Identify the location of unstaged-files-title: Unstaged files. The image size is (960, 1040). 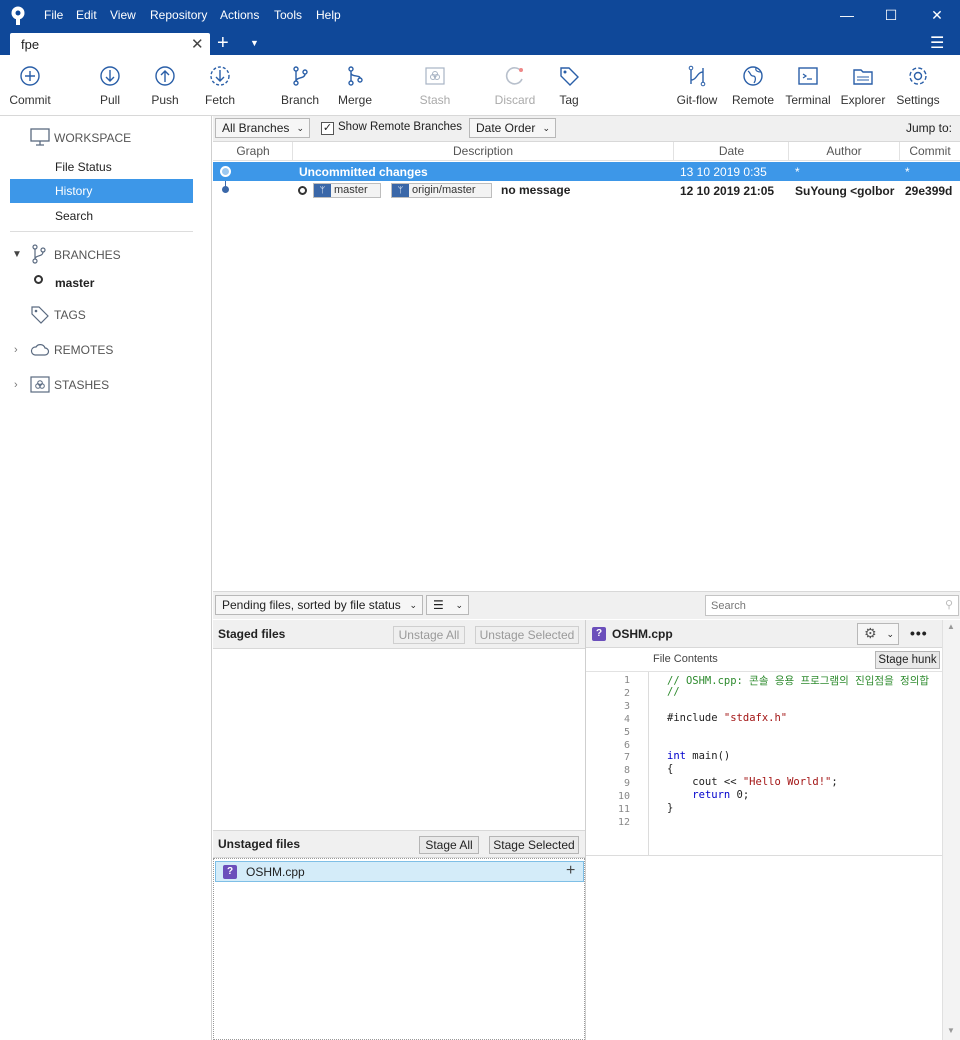
(259, 844).